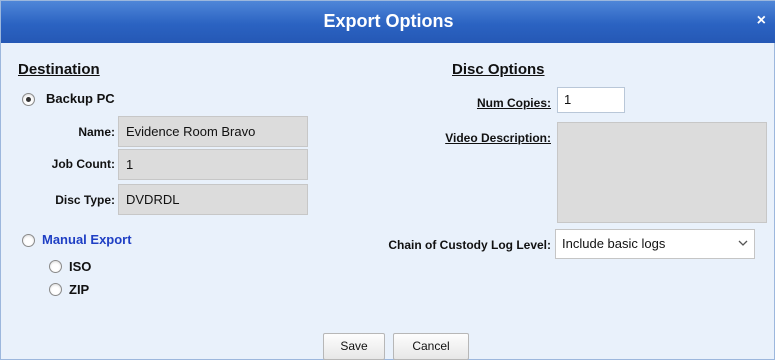 The image size is (775, 360). What do you see at coordinates (213, 131) in the screenshot?
I see `name-field: Evidence Room Bravo` at bounding box center [213, 131].